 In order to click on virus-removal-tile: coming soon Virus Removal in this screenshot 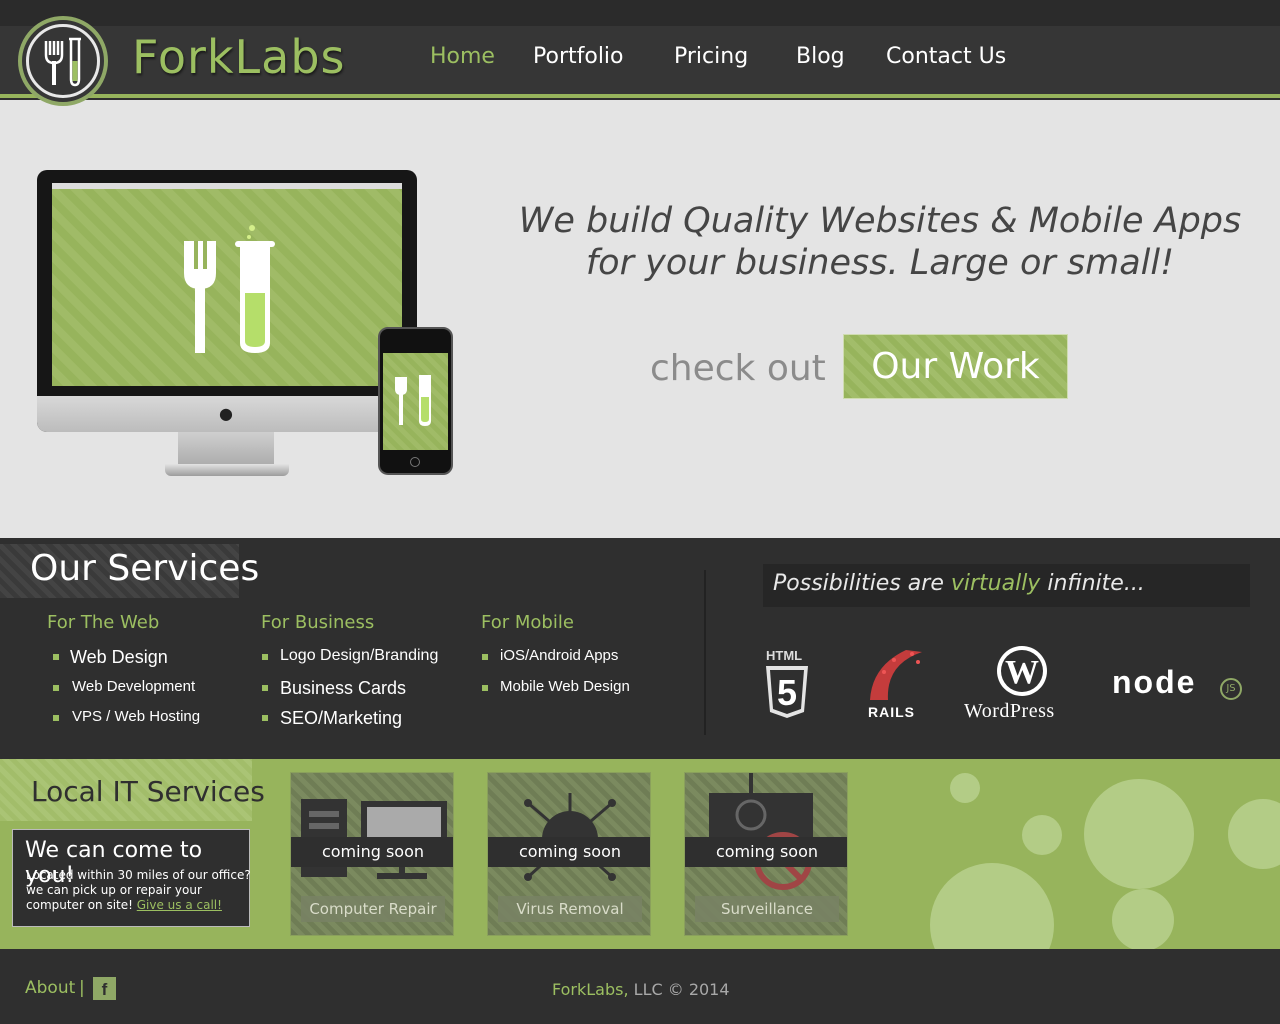, I will do `click(569, 854)`.